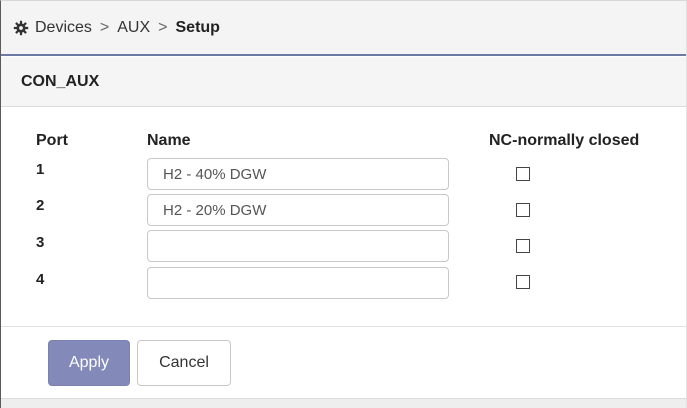 This screenshot has height=408, width=687. What do you see at coordinates (564, 140) in the screenshot?
I see `column-header-nc: NC-normally closed` at bounding box center [564, 140].